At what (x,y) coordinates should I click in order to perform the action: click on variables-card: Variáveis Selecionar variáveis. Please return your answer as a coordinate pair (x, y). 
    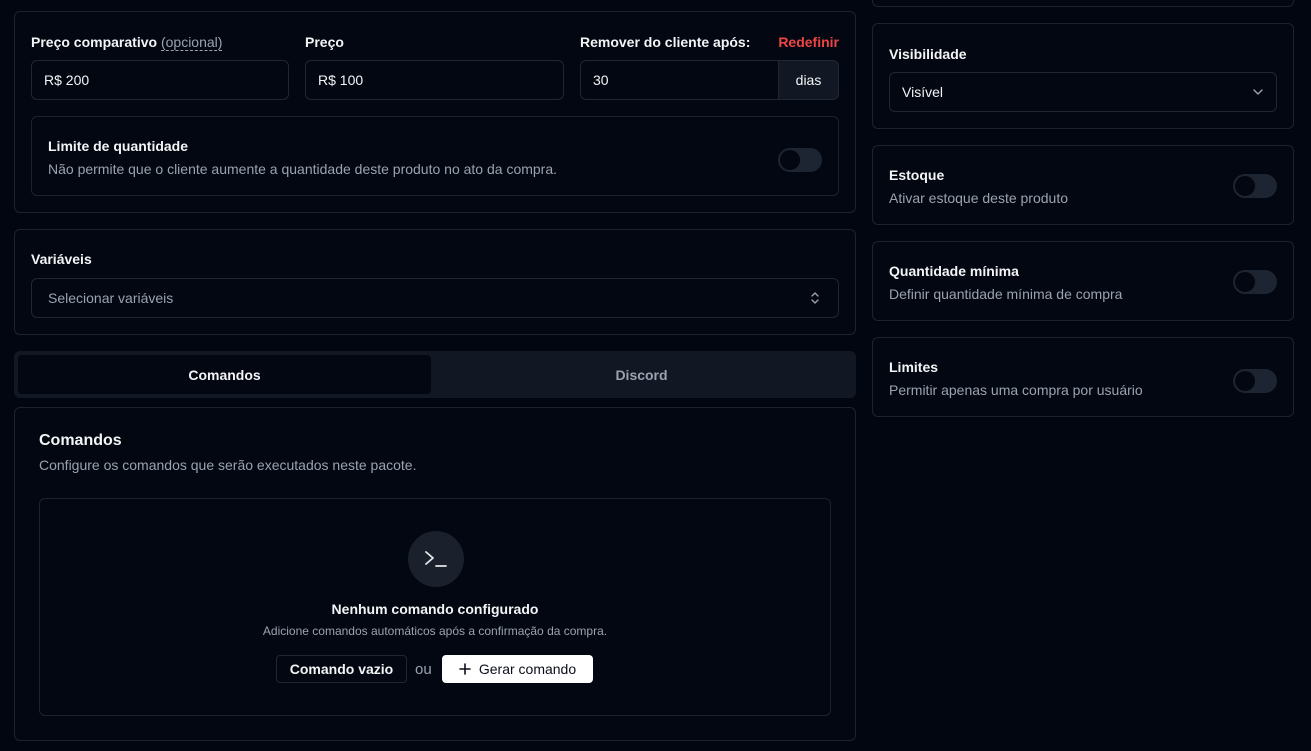
    Looking at the image, I should click on (435, 282).